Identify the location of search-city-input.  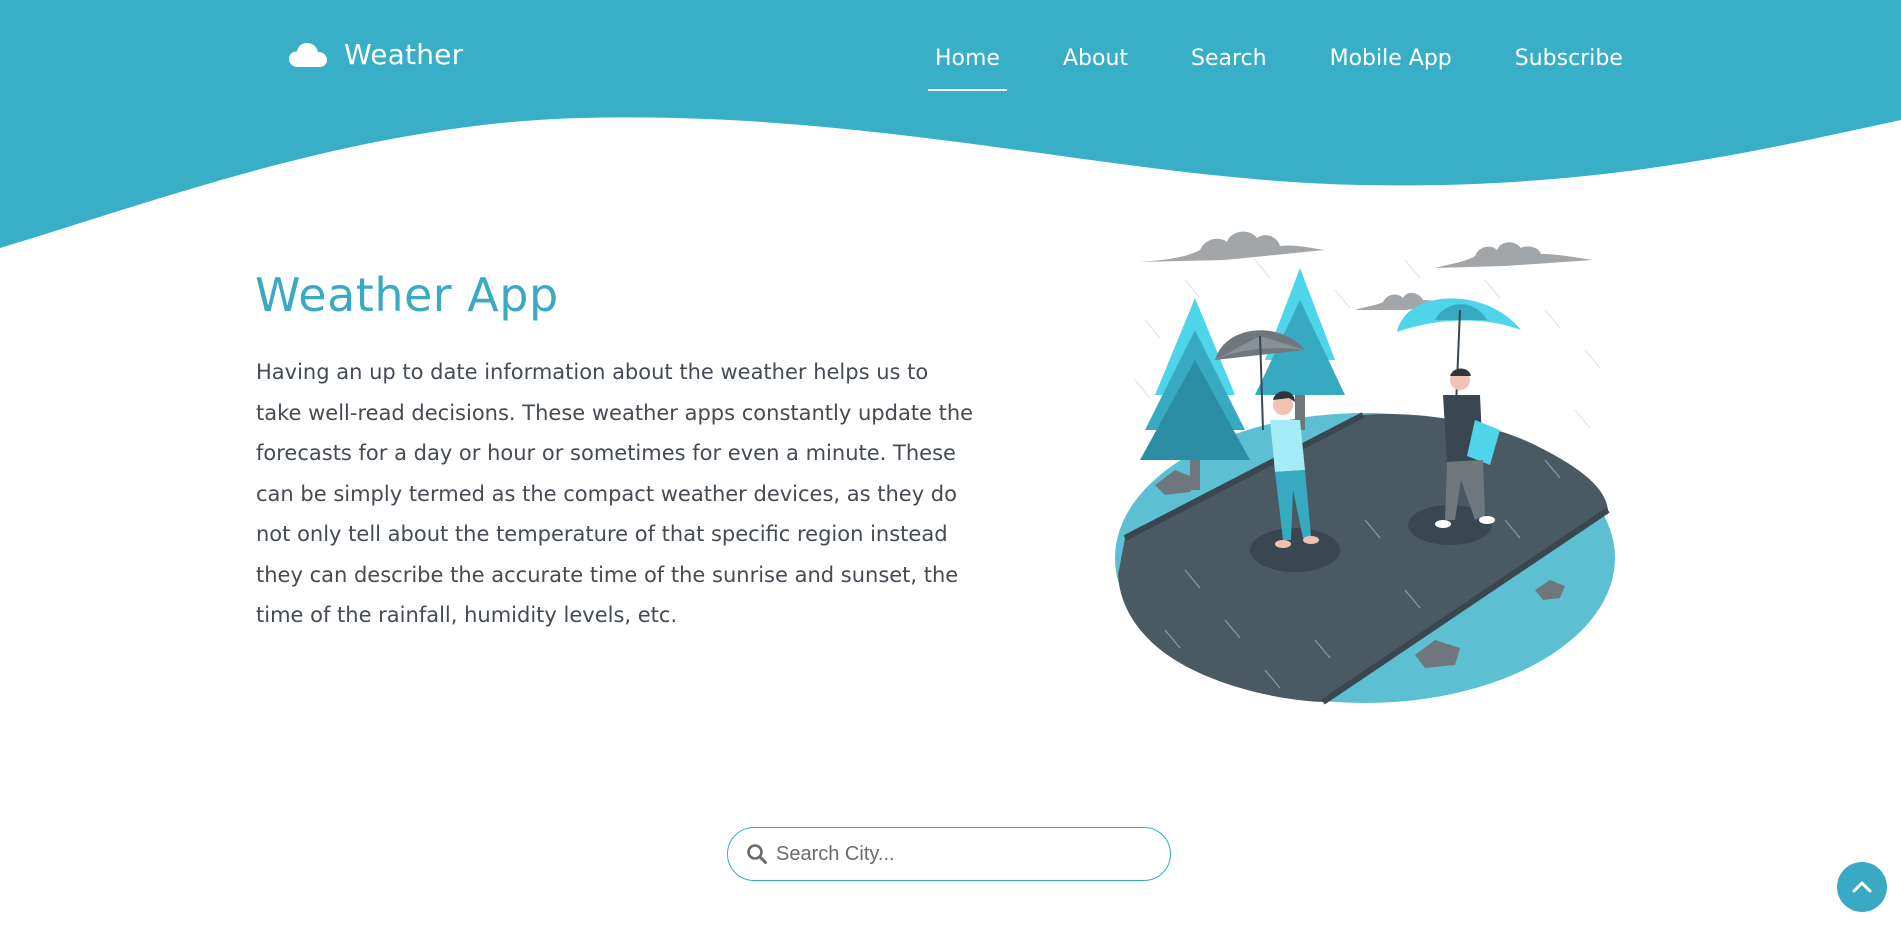
(966, 854).